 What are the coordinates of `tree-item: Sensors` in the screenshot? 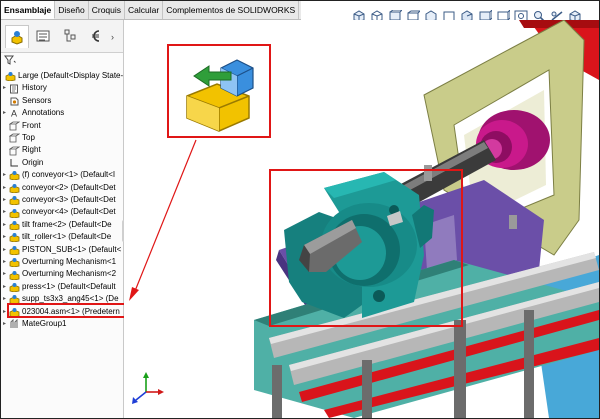 It's located at (26, 101).